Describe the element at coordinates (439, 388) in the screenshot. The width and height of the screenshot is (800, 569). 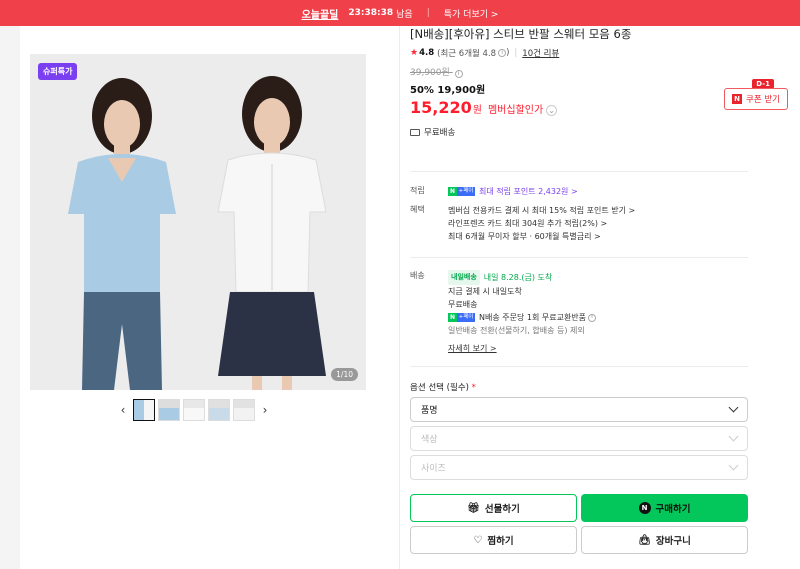
I see `option-label-text: 옵션 선택 (필수)` at that location.